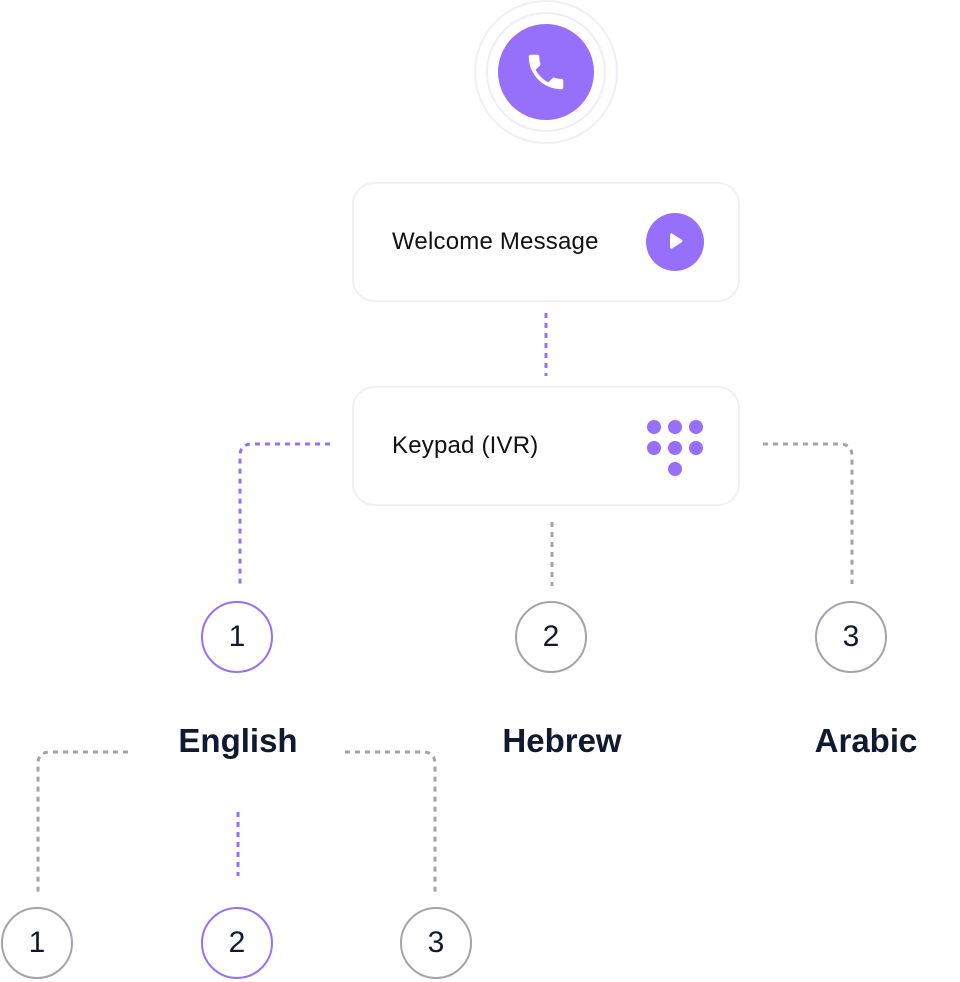  What do you see at coordinates (465, 445) in the screenshot?
I see `keypad-ivr-label: Keypad (IVR)` at bounding box center [465, 445].